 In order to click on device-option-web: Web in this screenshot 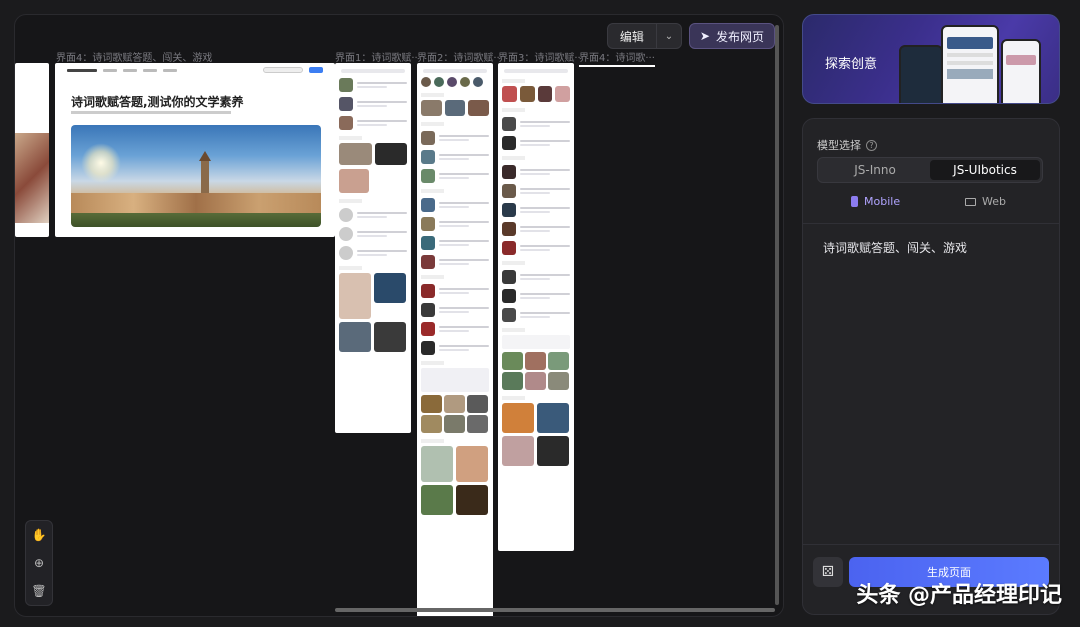, I will do `click(985, 201)`.